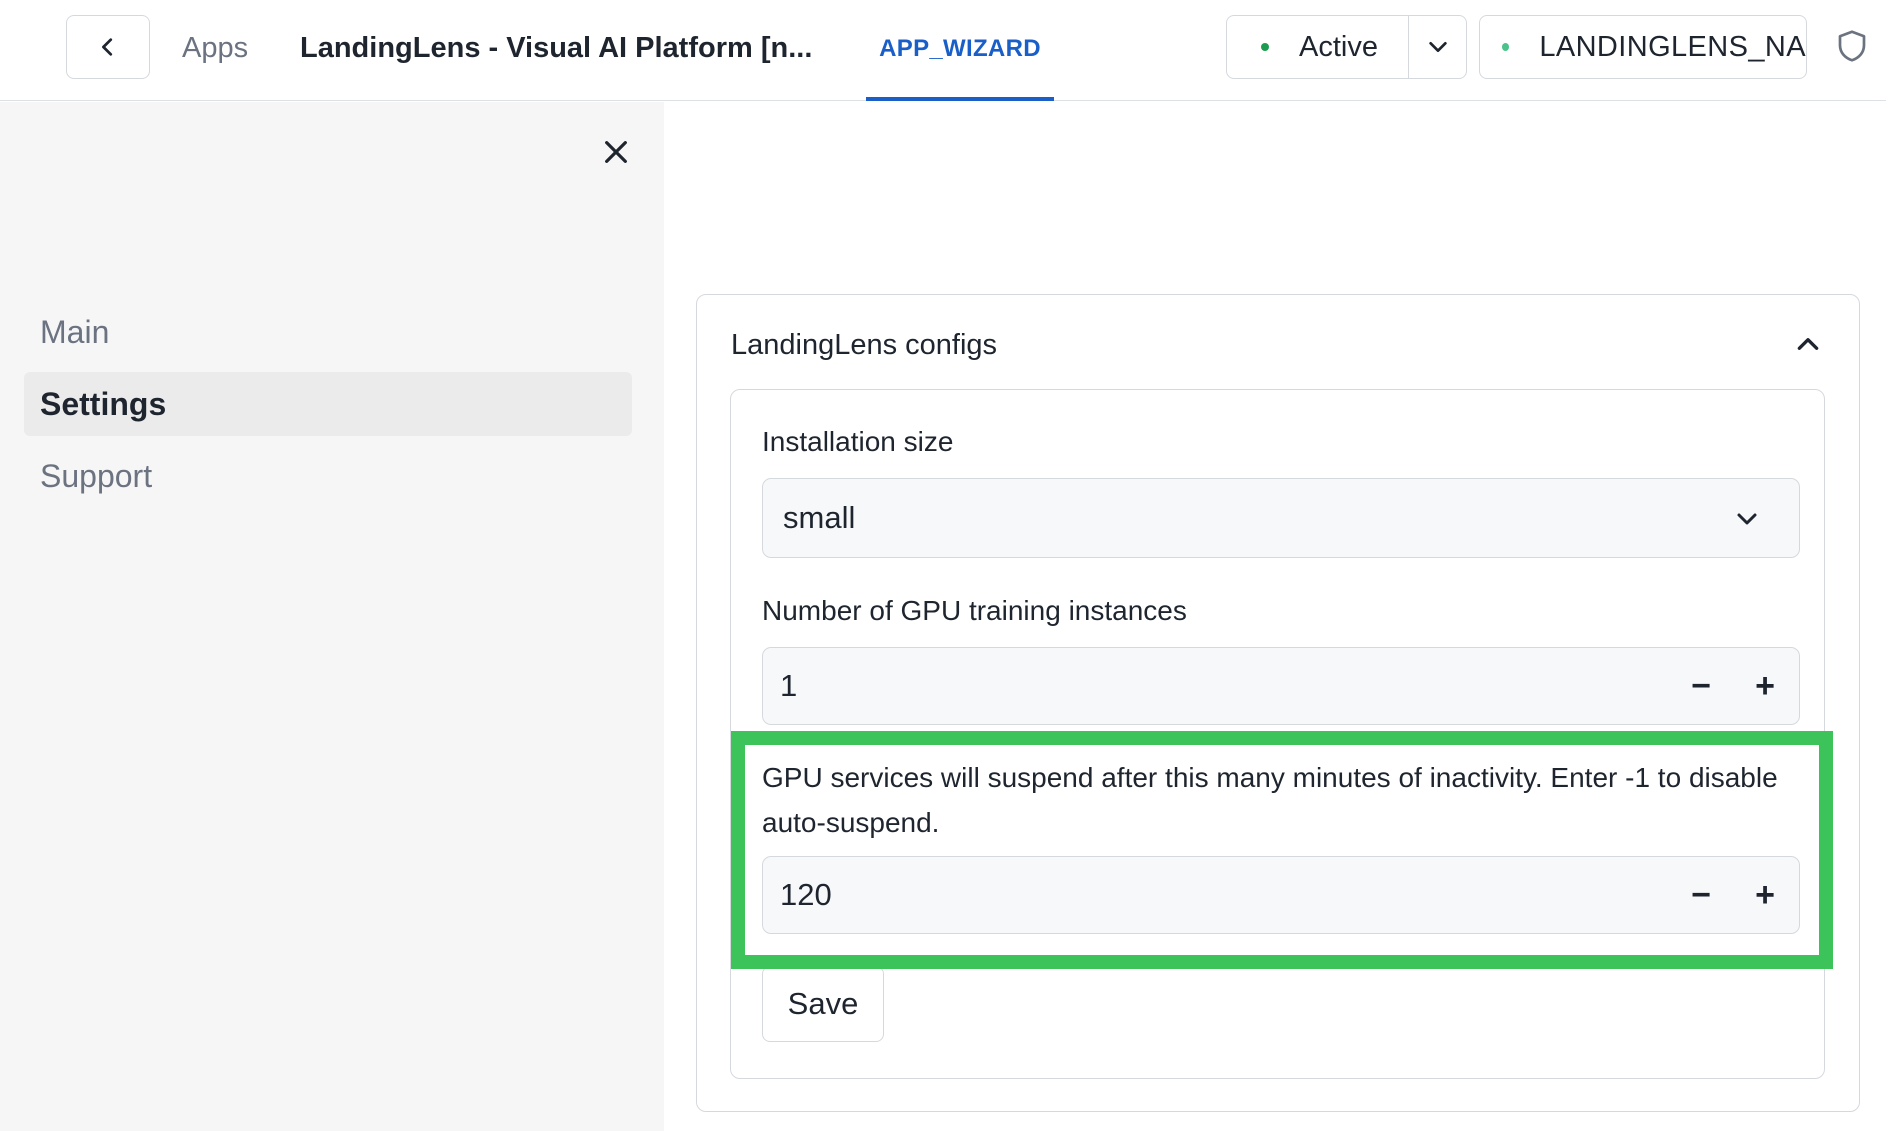  I want to click on back-button, so click(108, 47).